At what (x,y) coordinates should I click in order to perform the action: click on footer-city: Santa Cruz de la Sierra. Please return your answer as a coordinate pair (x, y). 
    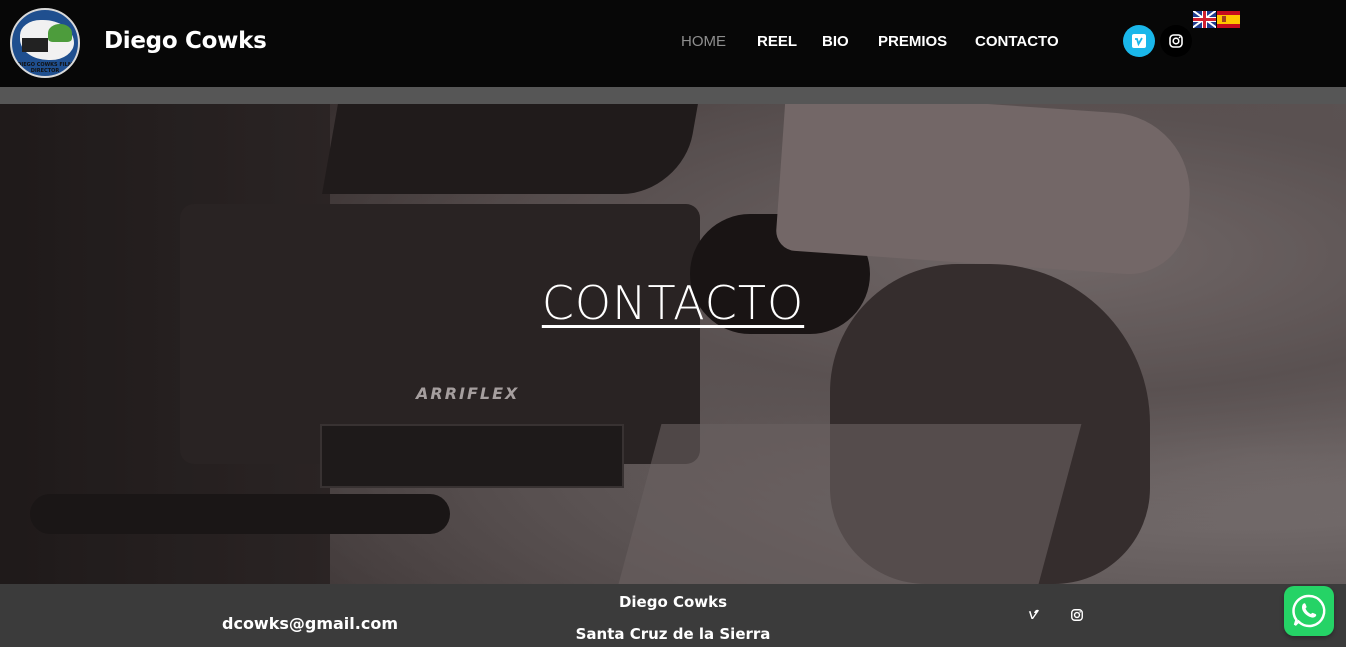
    Looking at the image, I should click on (673, 634).